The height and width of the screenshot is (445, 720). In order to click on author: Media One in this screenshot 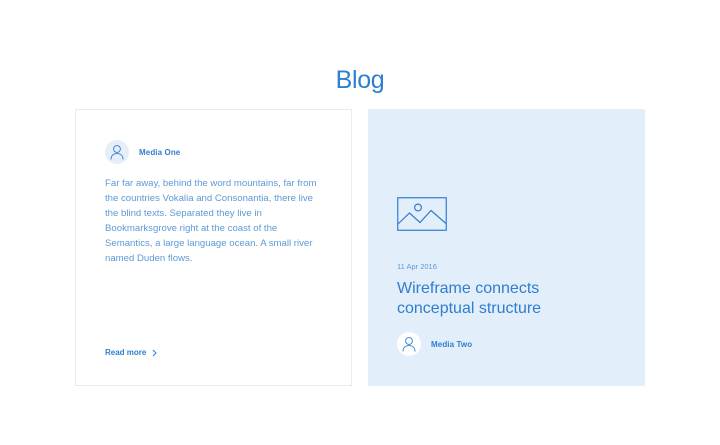, I will do `click(142, 152)`.